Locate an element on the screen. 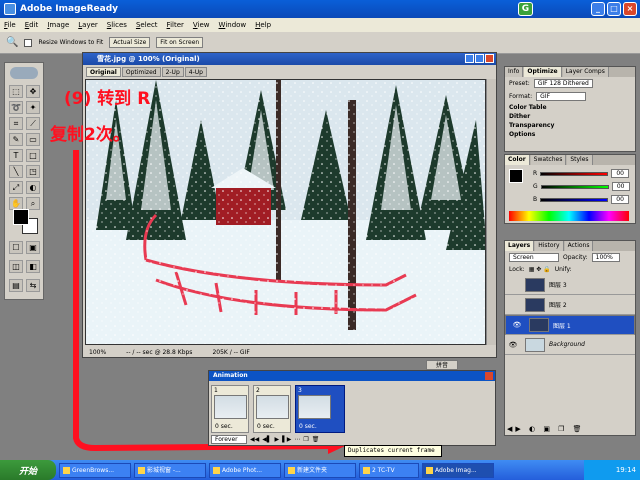  brush-tool-icon: ✎ is located at coordinates (16, 139).